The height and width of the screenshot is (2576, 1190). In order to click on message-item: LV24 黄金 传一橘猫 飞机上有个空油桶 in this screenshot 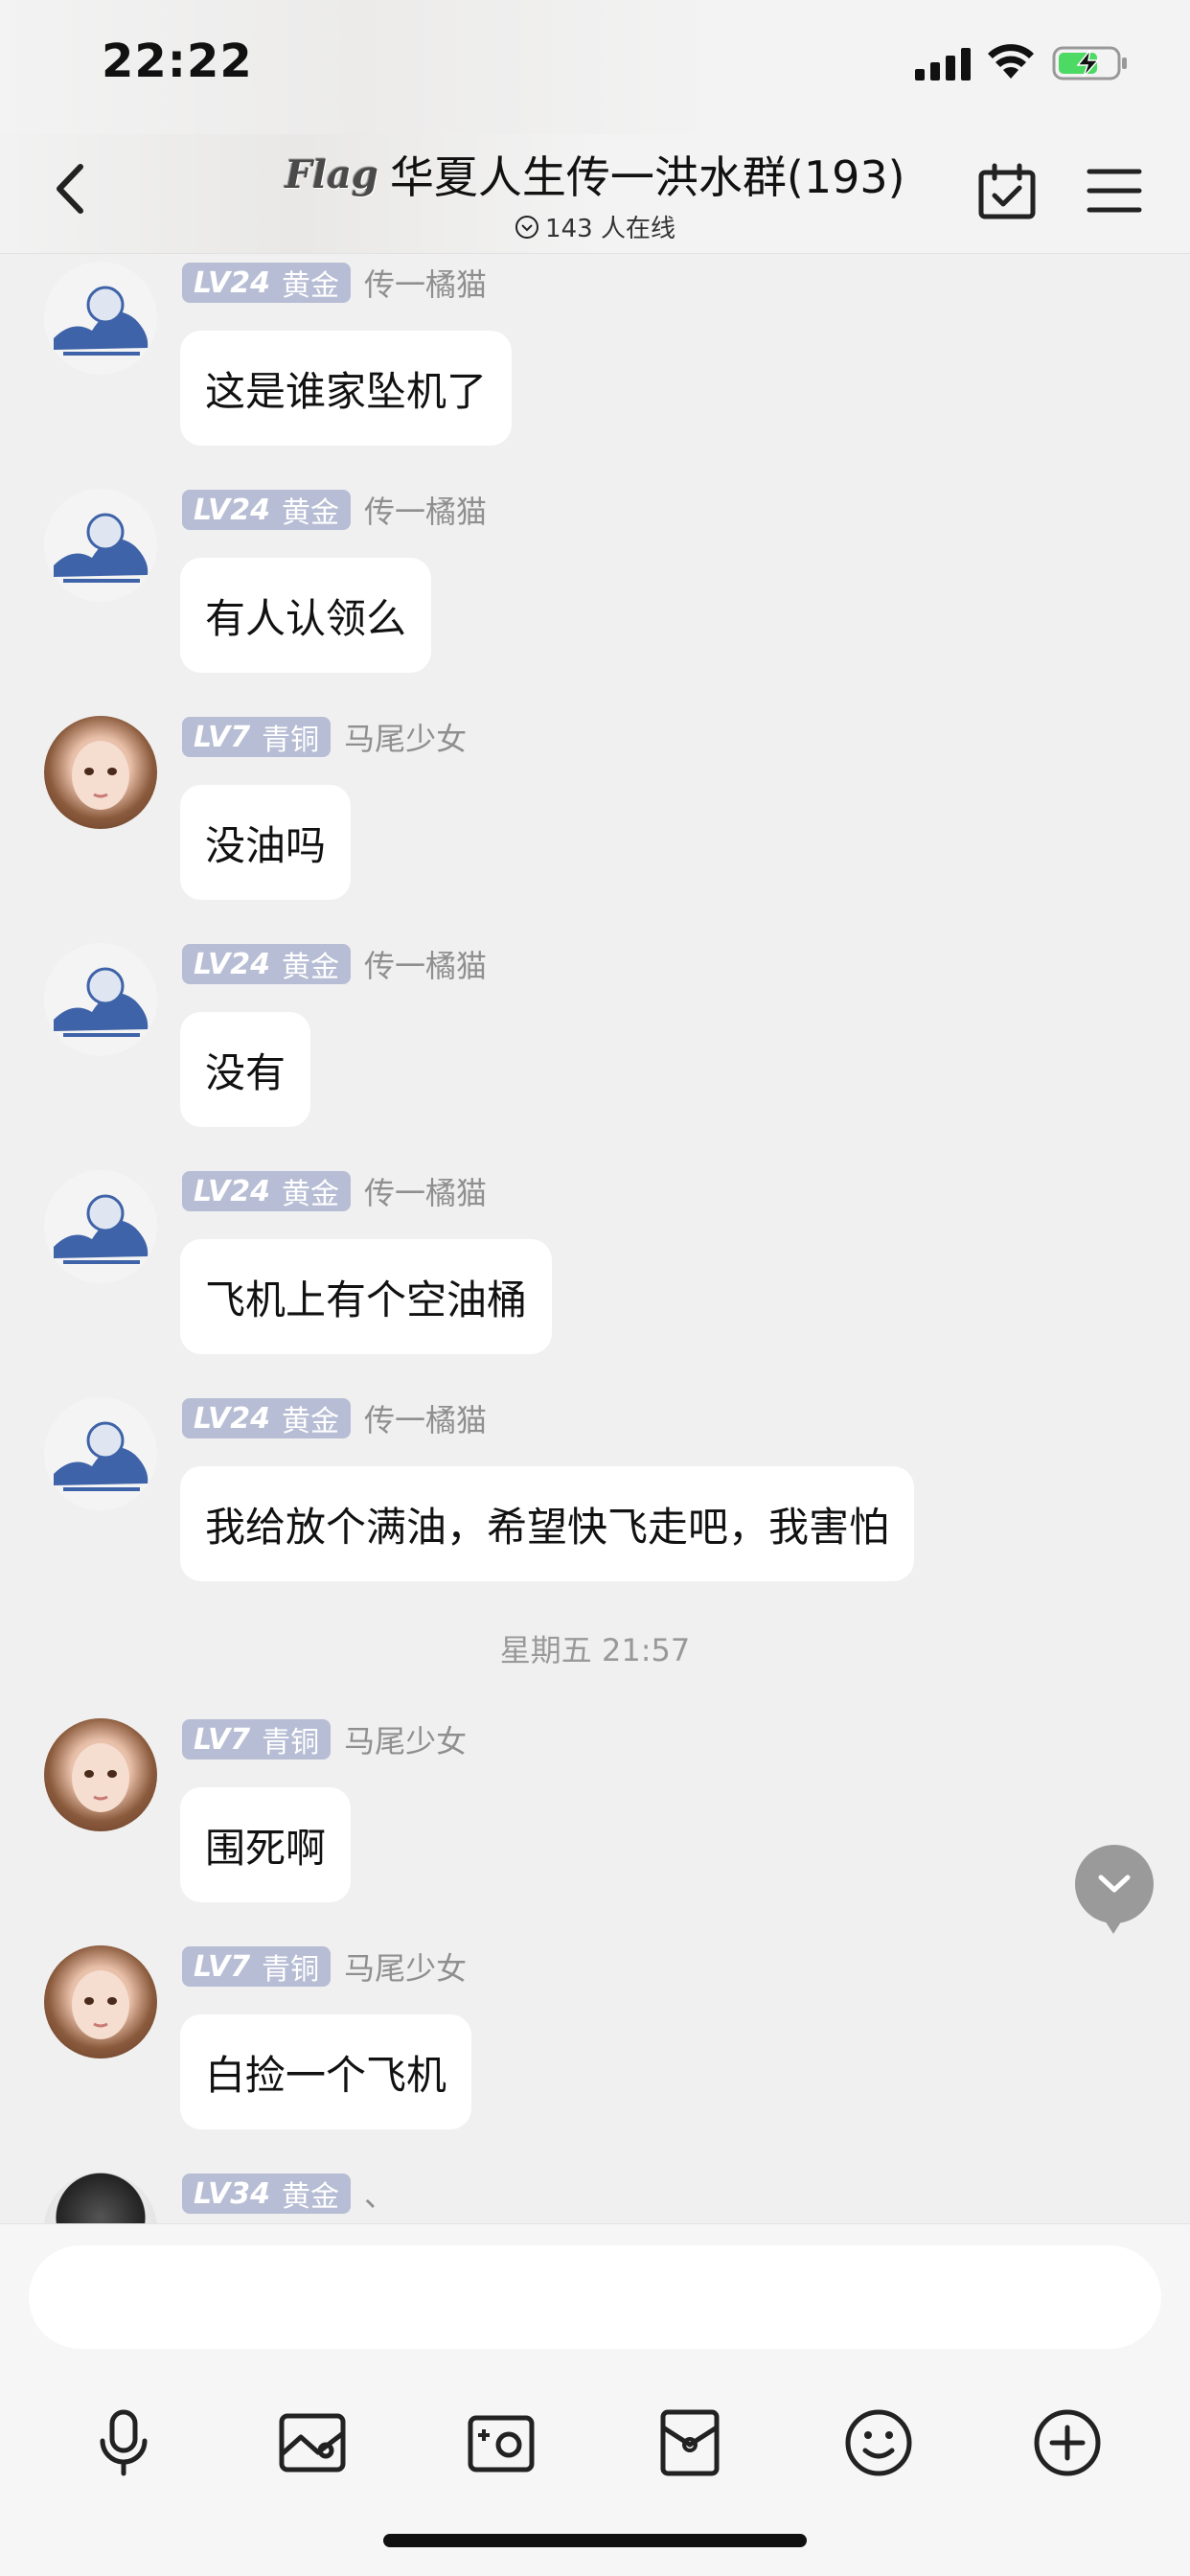, I will do `click(595, 1266)`.